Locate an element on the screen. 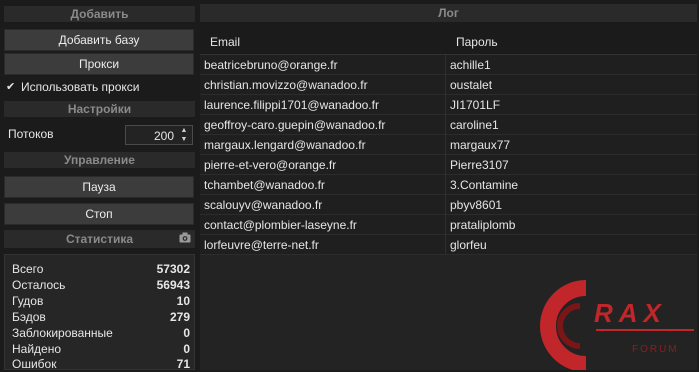 This screenshot has height=372, width=699. stat-value: 279 is located at coordinates (179, 317).